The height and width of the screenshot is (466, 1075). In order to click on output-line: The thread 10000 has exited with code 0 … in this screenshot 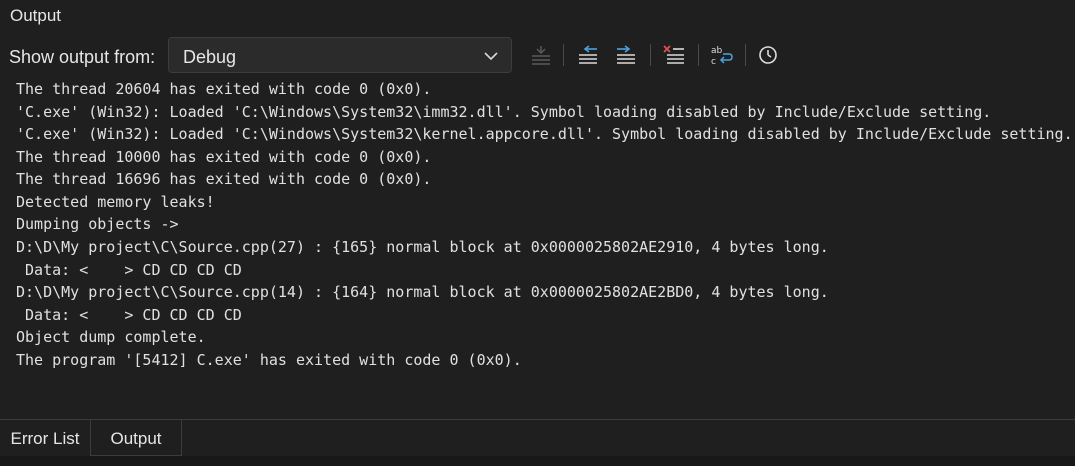, I will do `click(224, 157)`.